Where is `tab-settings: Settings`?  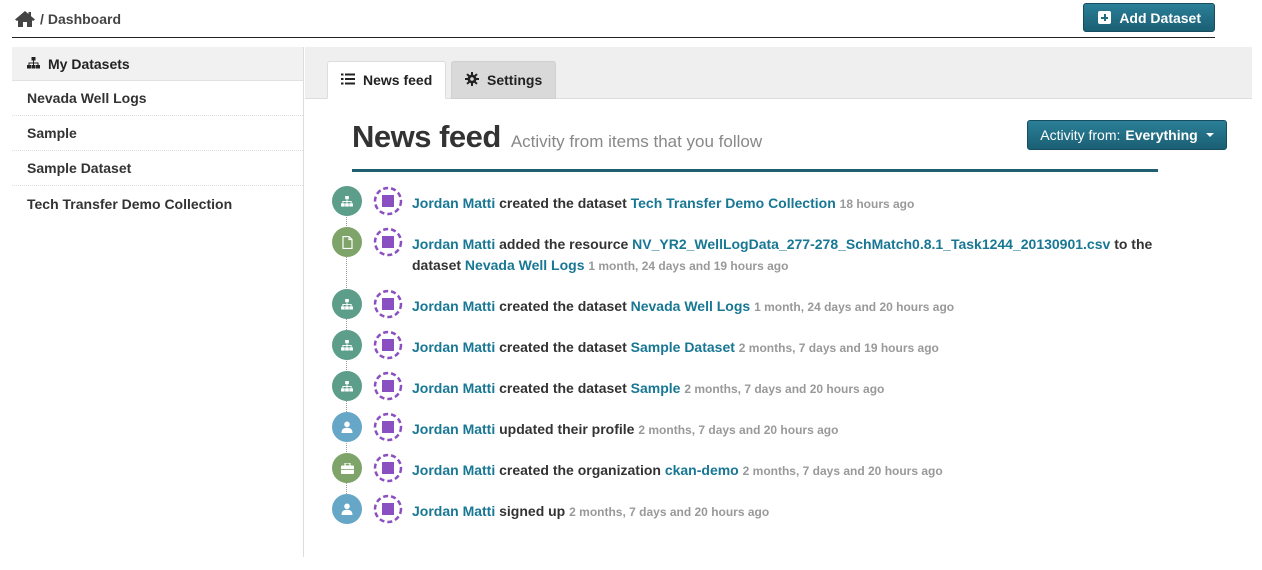
tab-settings: Settings is located at coordinates (504, 80).